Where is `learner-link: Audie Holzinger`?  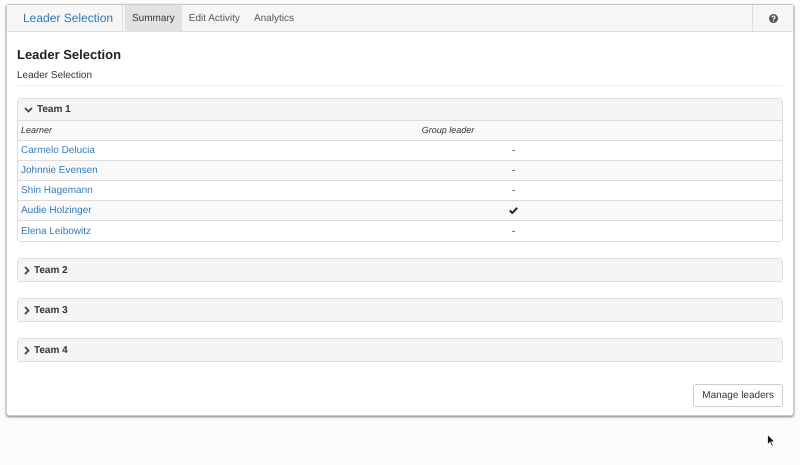 learner-link: Audie Holzinger is located at coordinates (55, 210).